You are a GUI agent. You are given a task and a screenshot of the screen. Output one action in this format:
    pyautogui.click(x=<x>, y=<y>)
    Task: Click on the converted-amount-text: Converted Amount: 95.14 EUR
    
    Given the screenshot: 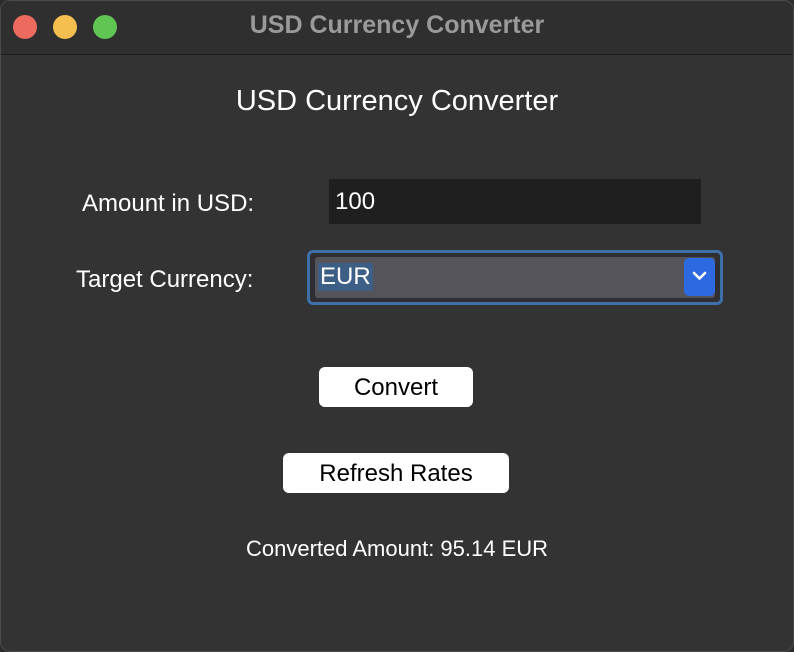 What is the action you would take?
    pyautogui.click(x=397, y=548)
    